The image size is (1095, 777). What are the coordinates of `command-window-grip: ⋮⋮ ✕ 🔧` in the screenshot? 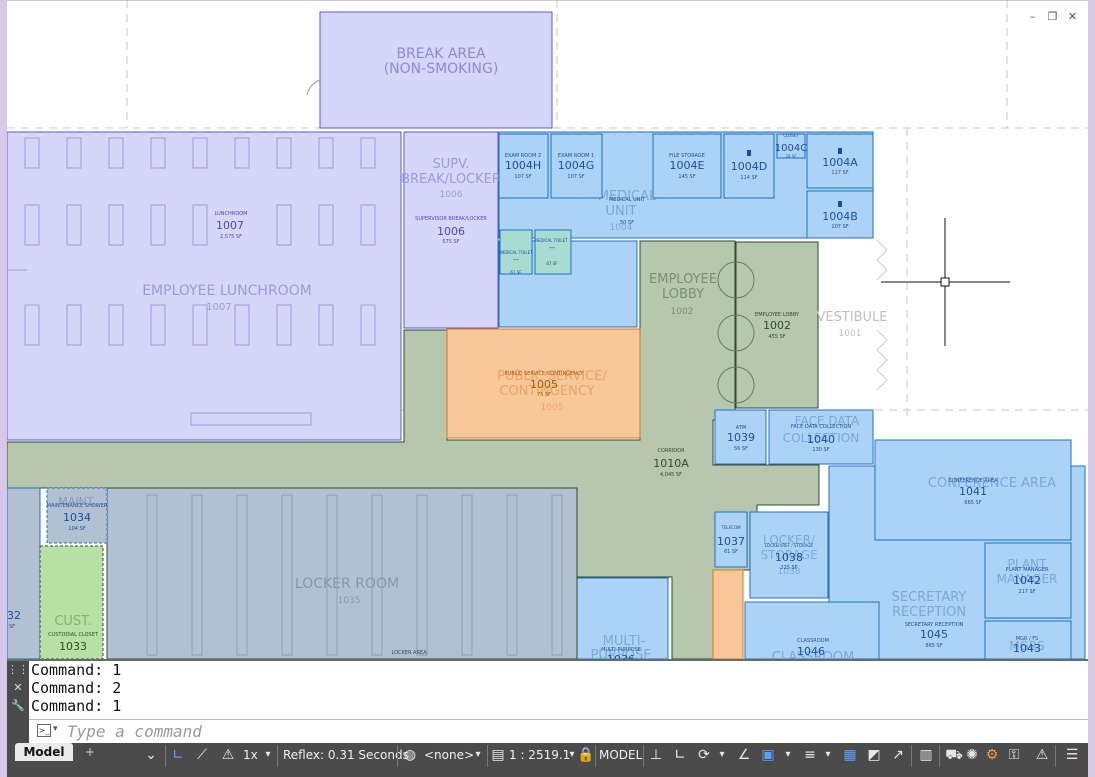 It's located at (18, 703).